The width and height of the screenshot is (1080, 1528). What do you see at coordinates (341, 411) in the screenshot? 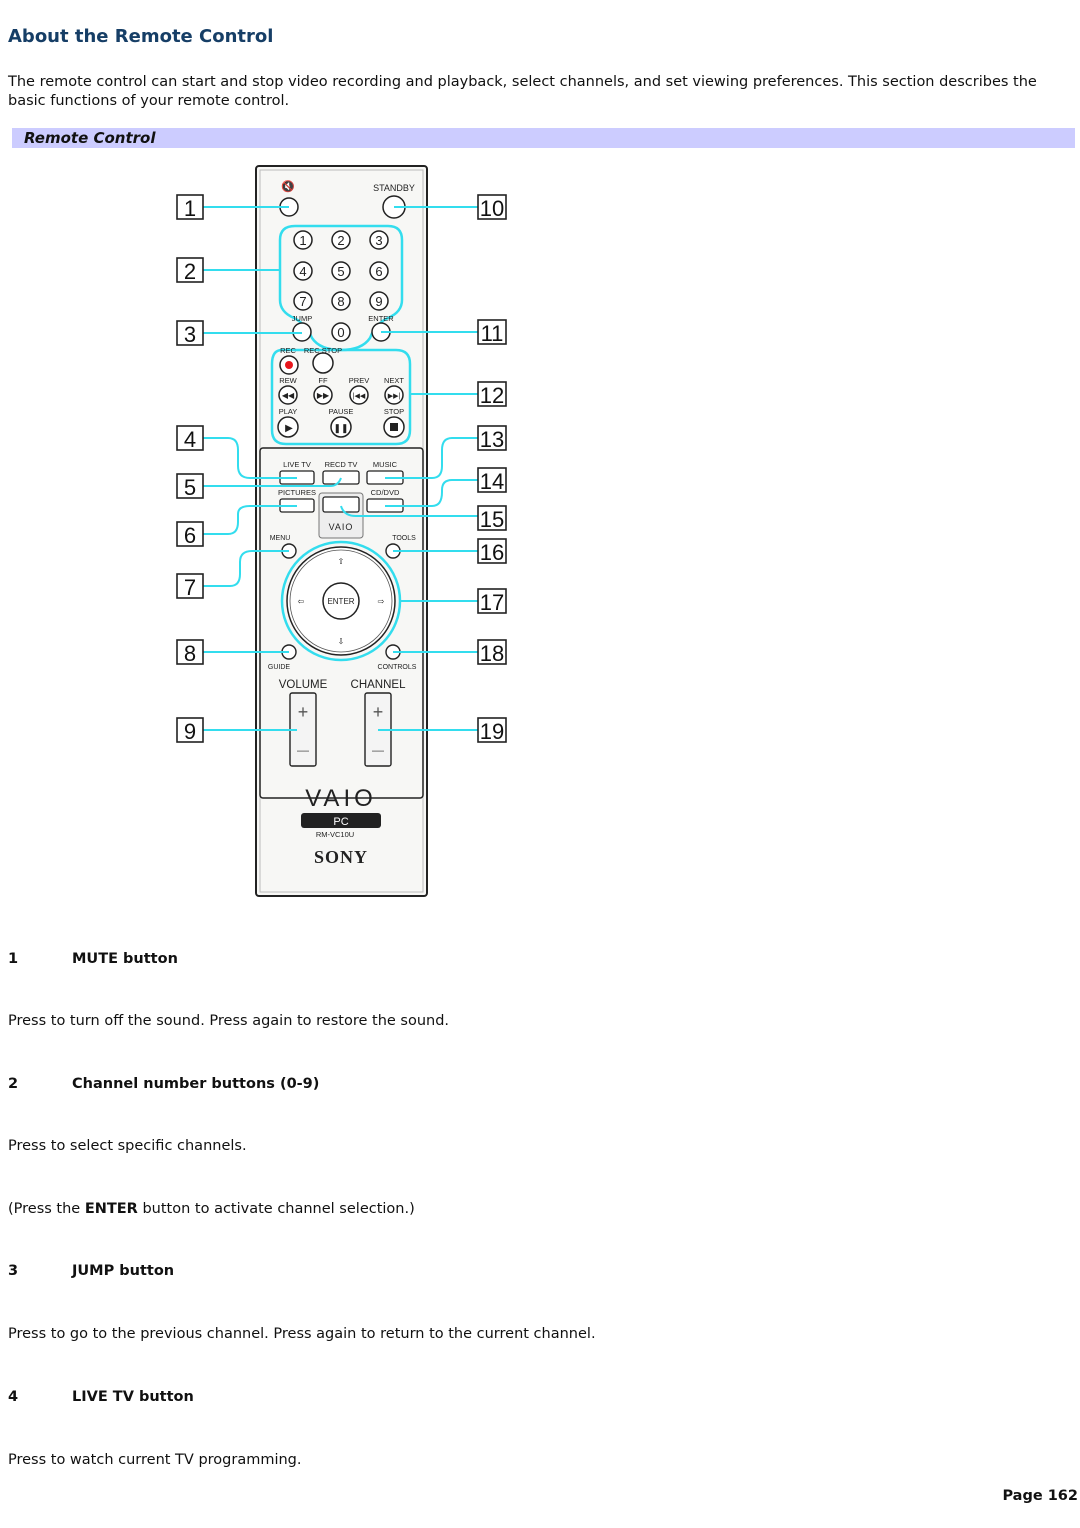
I see `pause-label: PAUSE` at bounding box center [341, 411].